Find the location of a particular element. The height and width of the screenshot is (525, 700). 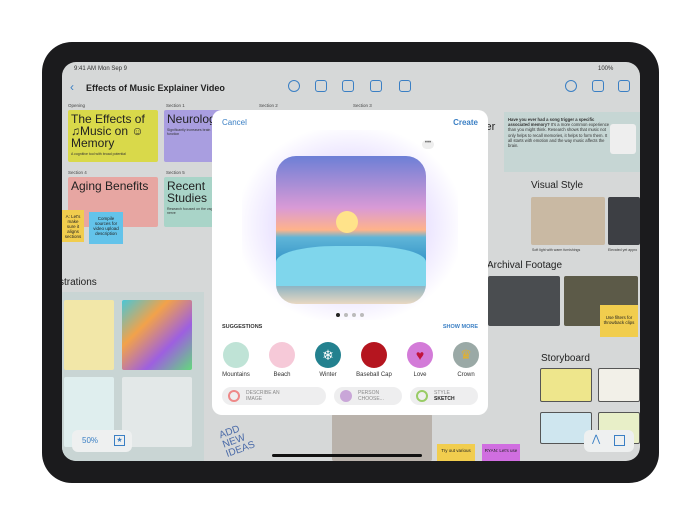

pen-tool-icon is located at coordinates (294, 86).